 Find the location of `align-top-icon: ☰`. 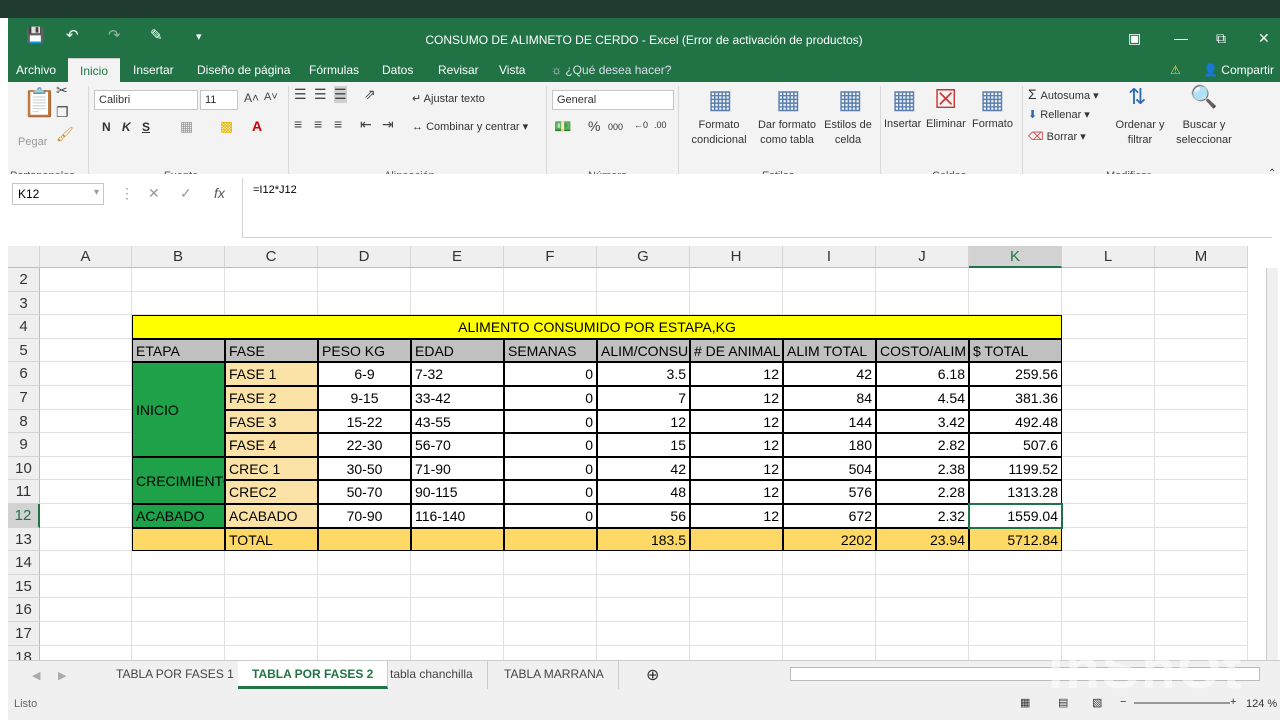

align-top-icon: ☰ is located at coordinates (300, 94).